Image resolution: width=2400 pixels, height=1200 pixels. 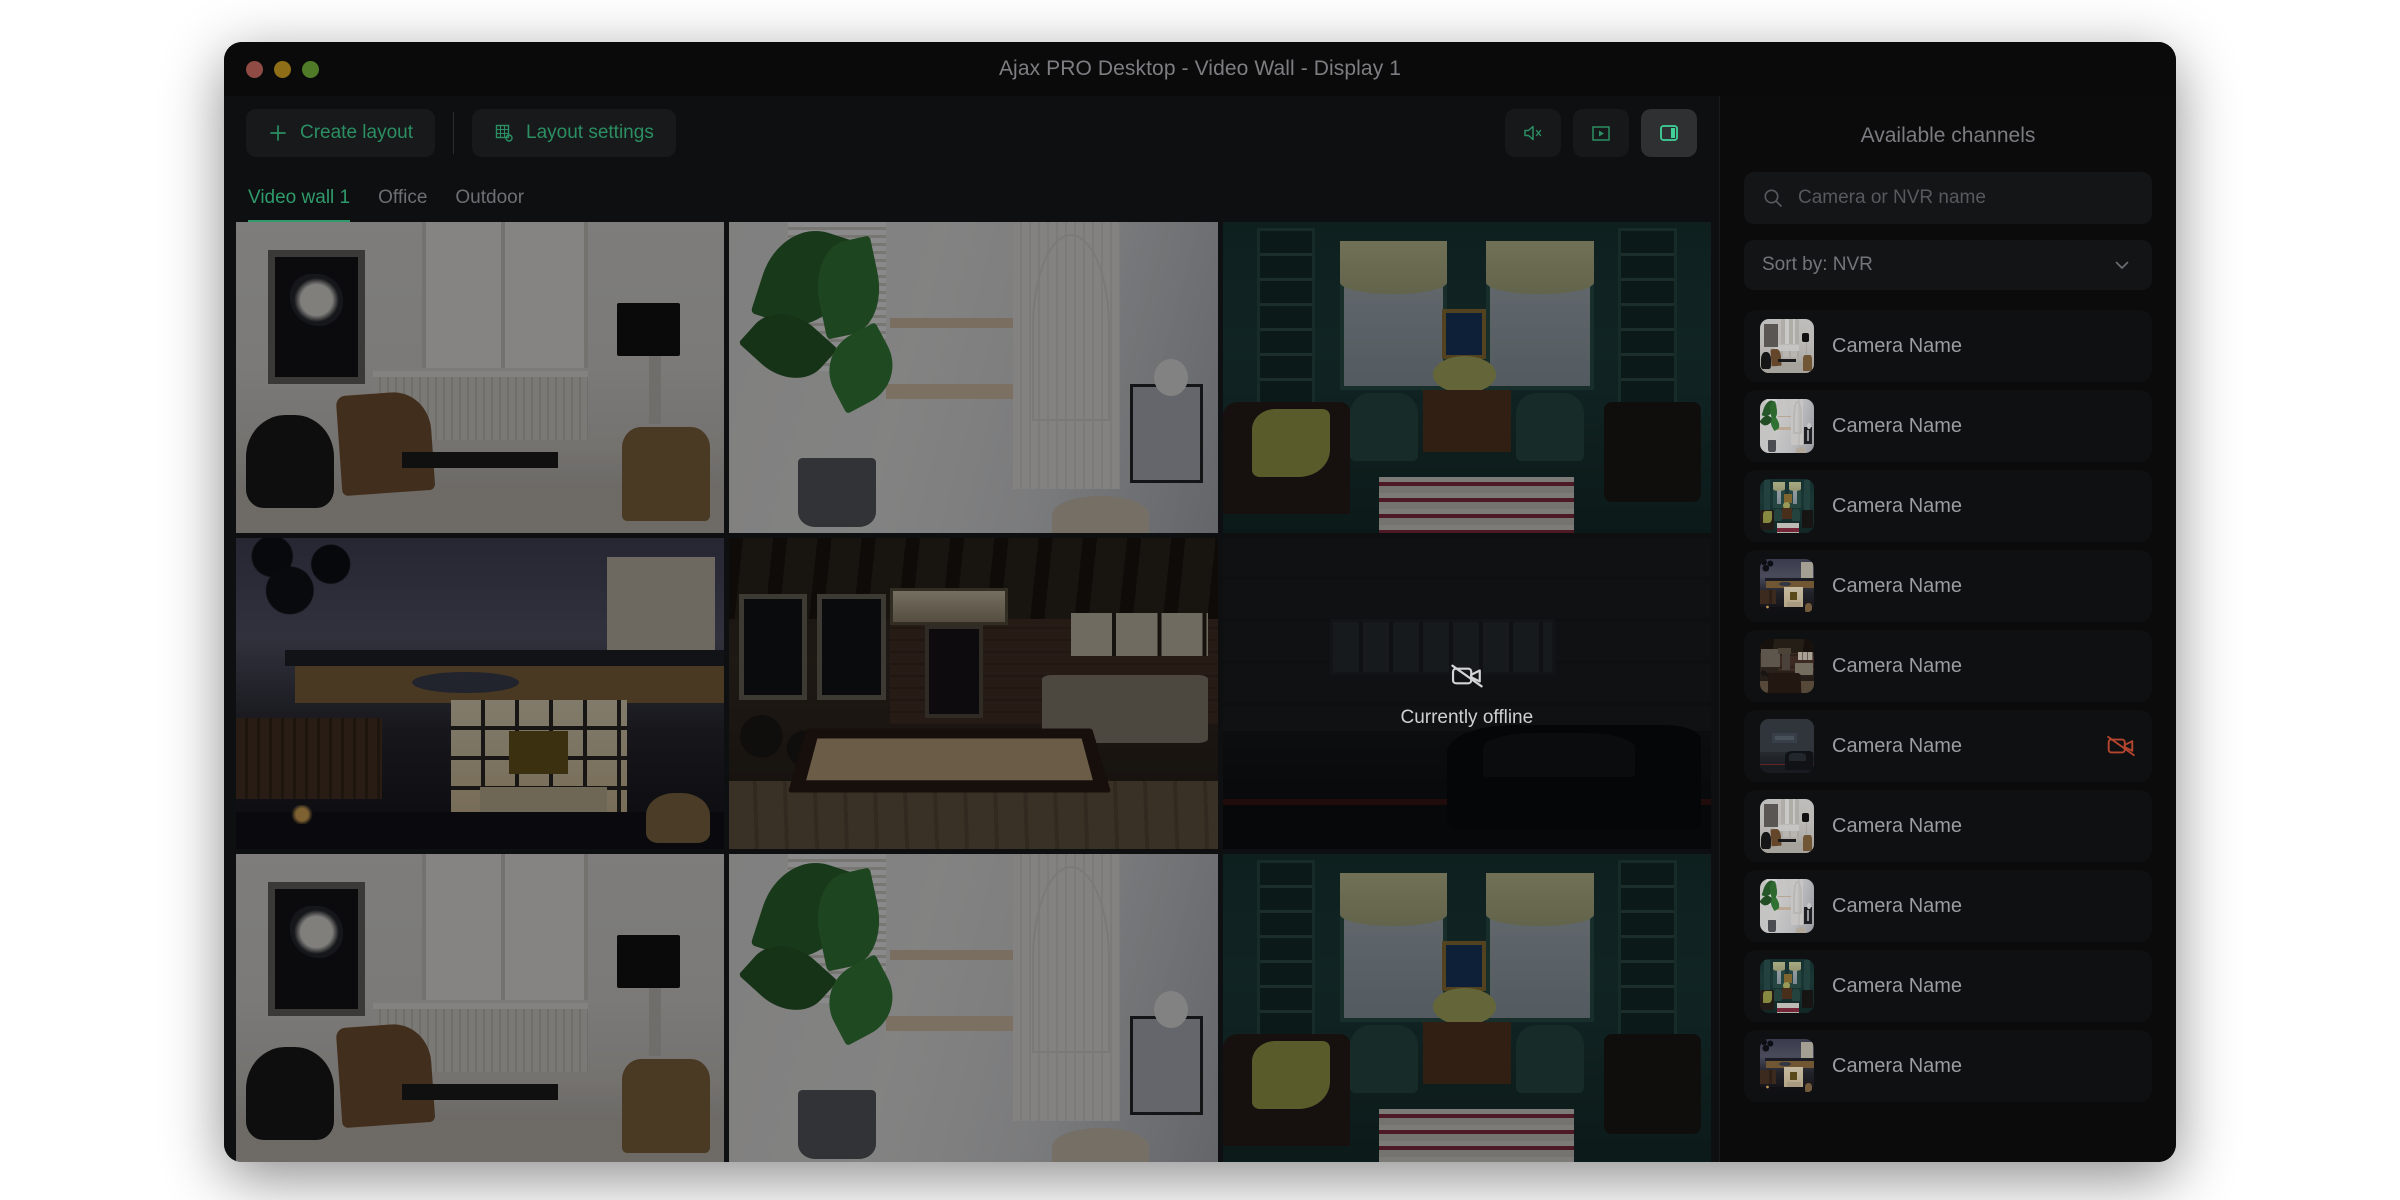 I want to click on layout-settings-button: Layout settings, so click(x=574, y=133).